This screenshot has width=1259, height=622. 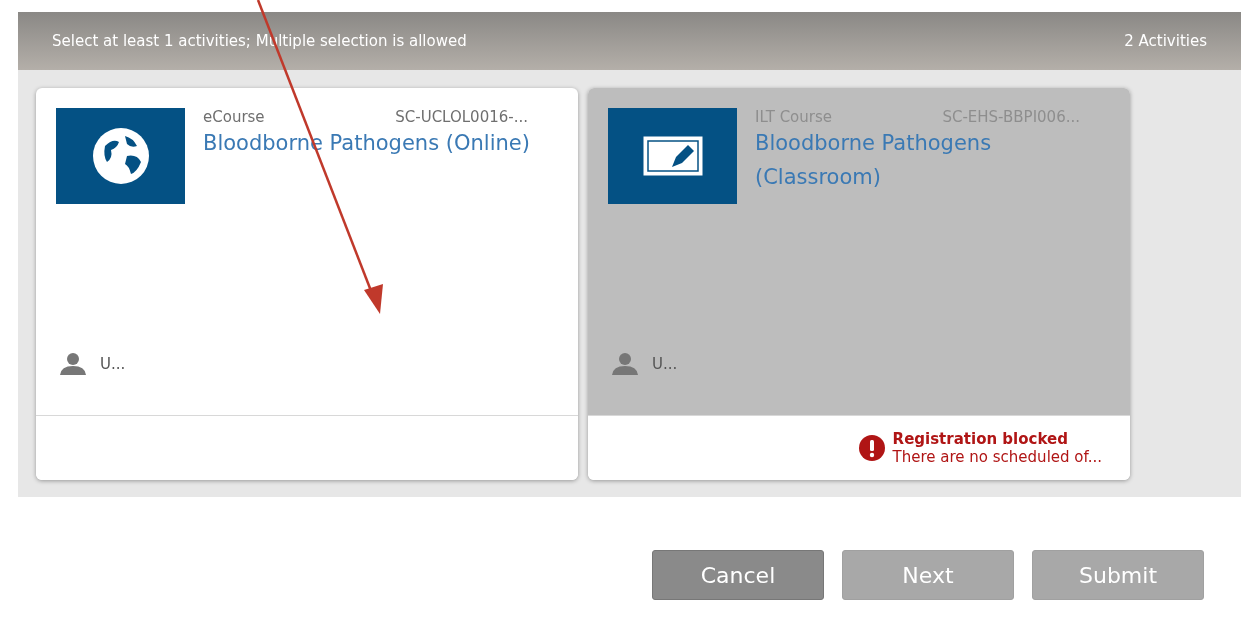 I want to click on activity-count: 2 Activities, so click(x=1165, y=41).